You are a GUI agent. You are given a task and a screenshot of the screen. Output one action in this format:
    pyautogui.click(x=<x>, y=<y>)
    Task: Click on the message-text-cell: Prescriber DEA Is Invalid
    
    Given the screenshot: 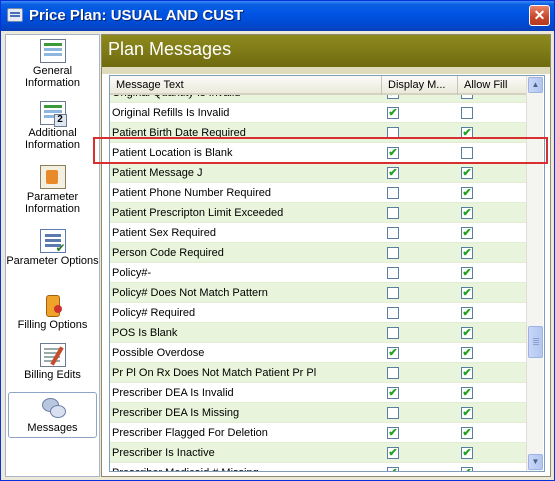 What is the action you would take?
    pyautogui.click(x=173, y=393)
    